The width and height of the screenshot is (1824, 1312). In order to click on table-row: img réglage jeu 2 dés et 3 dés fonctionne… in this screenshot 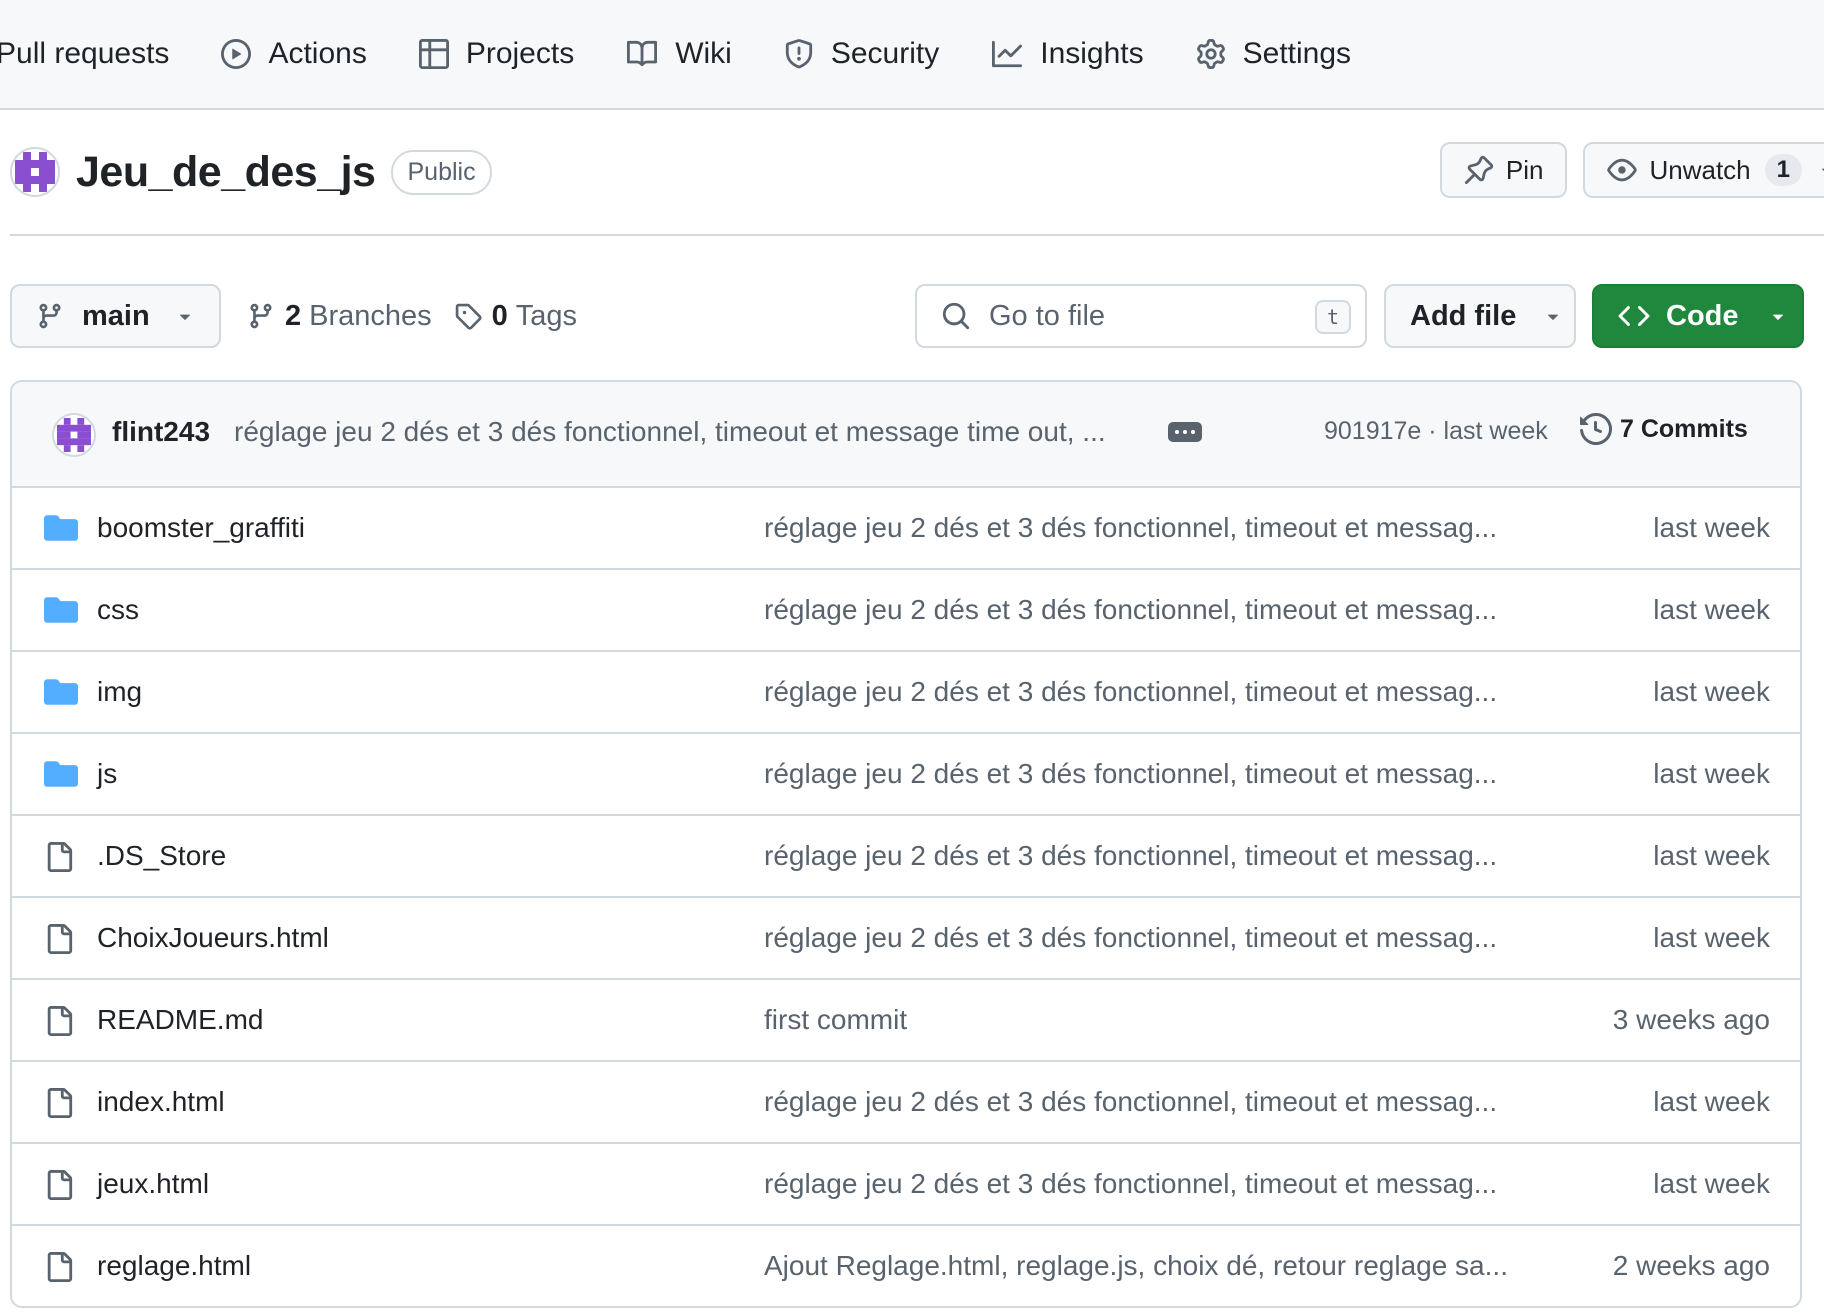, I will do `click(906, 693)`.